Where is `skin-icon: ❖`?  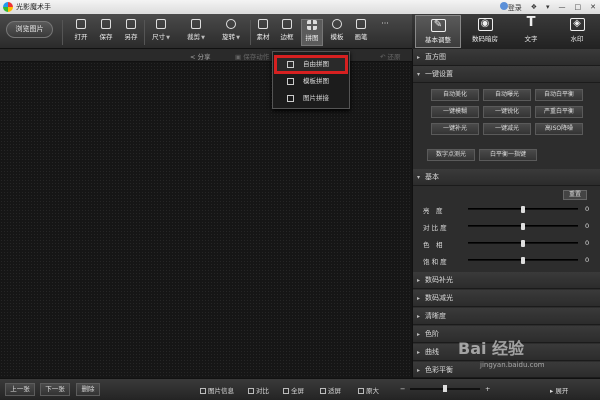 skin-icon: ❖ is located at coordinates (534, 7).